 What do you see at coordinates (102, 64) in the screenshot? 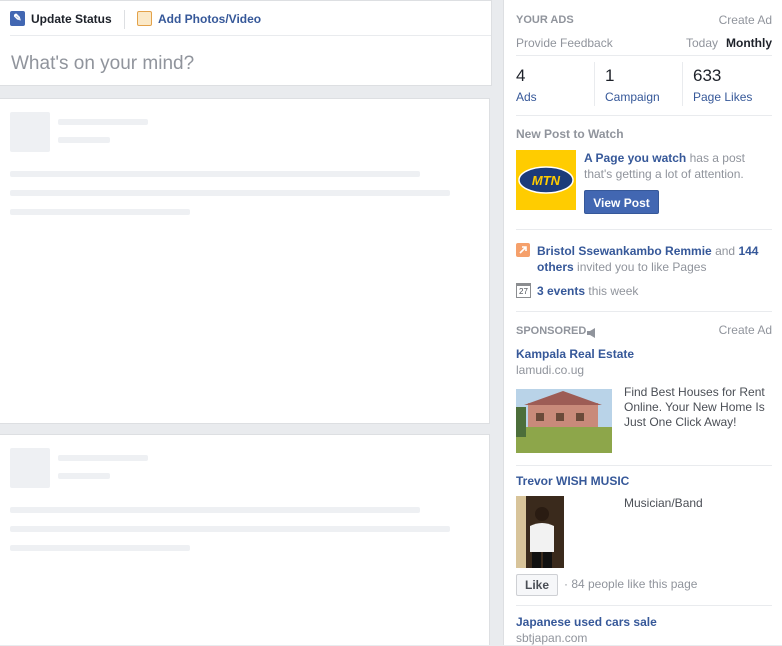
I see `status-input: What's on your mind?` at bounding box center [102, 64].